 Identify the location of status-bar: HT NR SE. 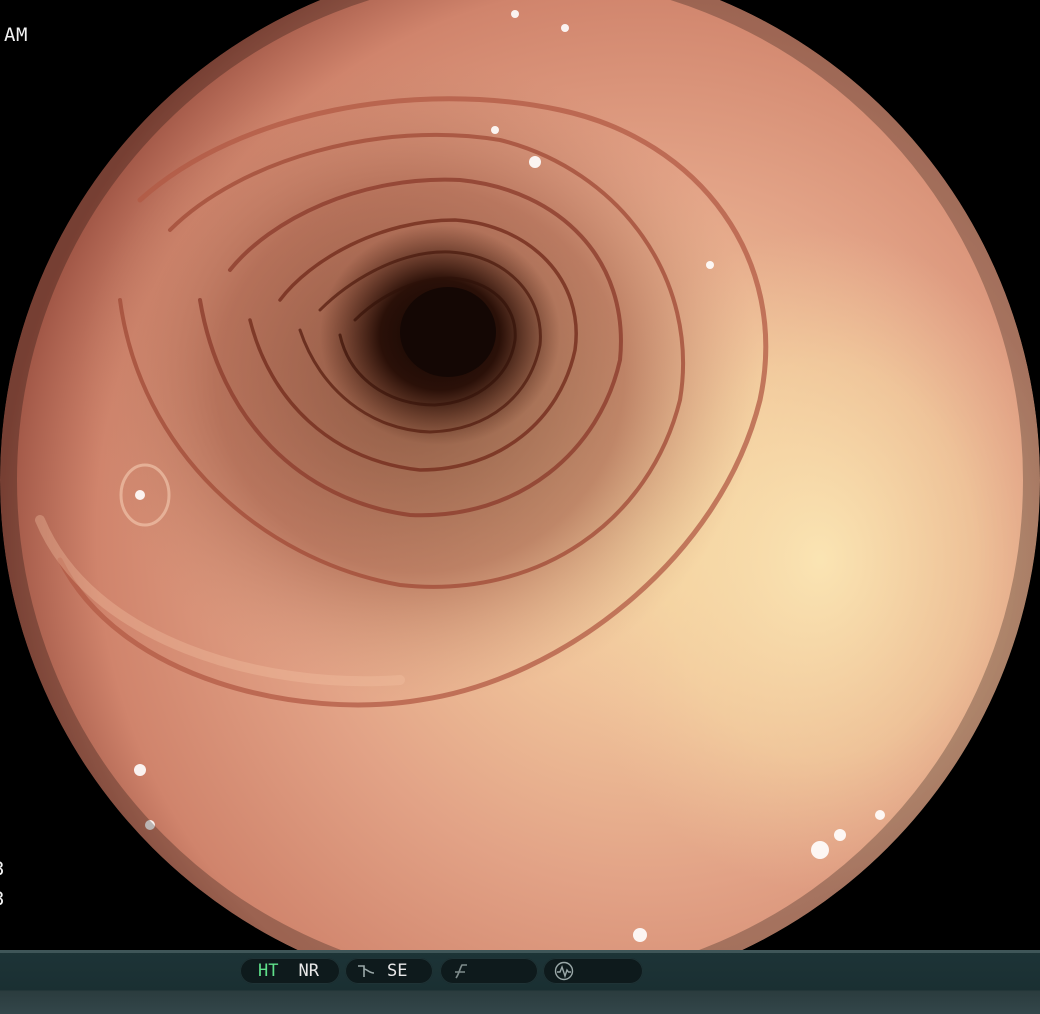
(520, 982).